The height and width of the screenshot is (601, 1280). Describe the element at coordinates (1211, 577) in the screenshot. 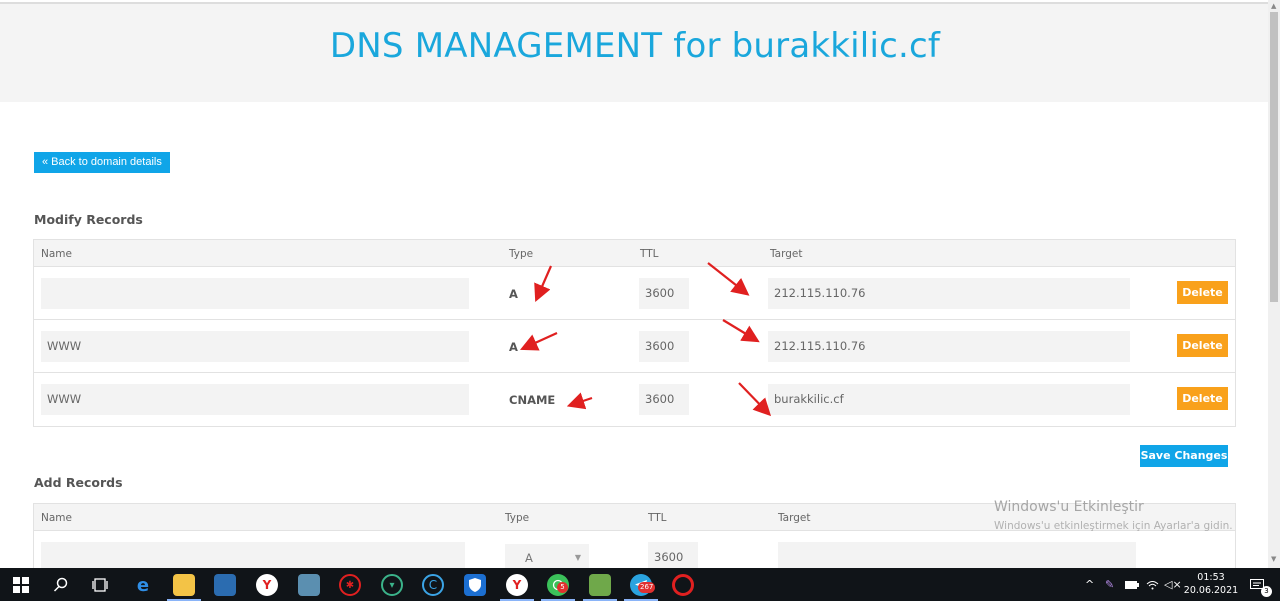

I see `clock-time: 01:53` at that location.